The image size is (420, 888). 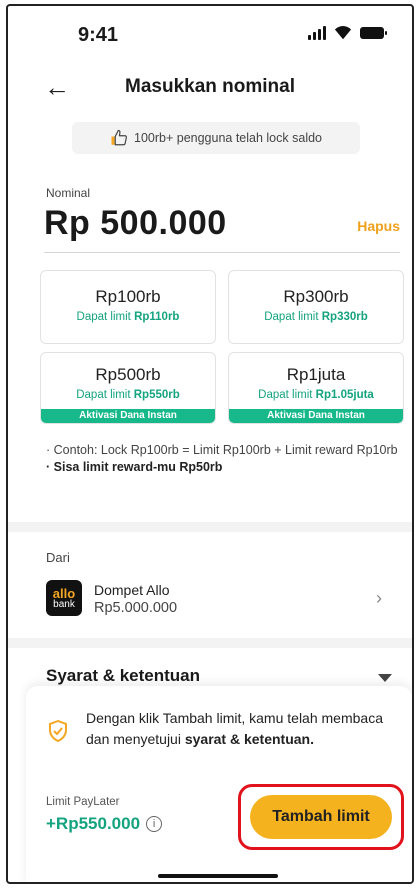 What do you see at coordinates (379, 598) in the screenshot?
I see `chevron-right-icon: ›` at bounding box center [379, 598].